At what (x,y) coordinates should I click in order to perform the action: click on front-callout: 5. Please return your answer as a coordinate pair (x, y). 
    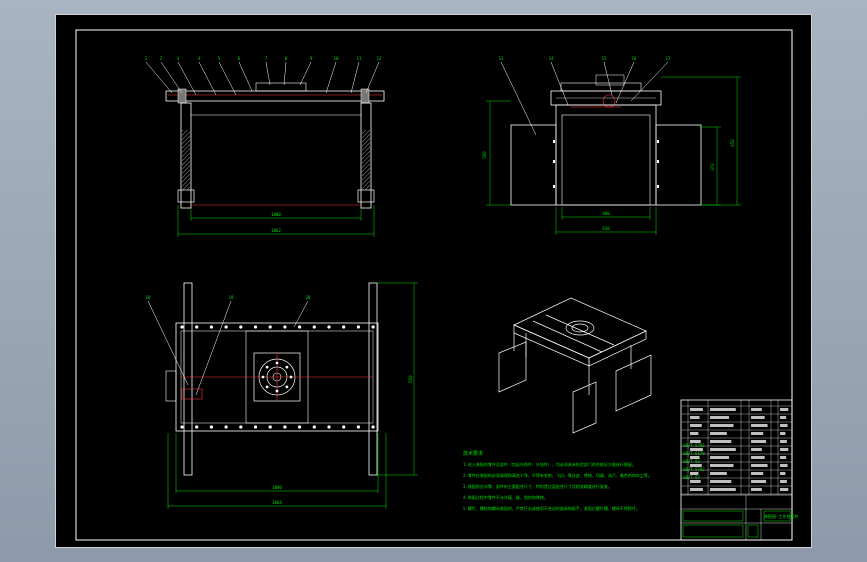
    Looking at the image, I should click on (219, 58).